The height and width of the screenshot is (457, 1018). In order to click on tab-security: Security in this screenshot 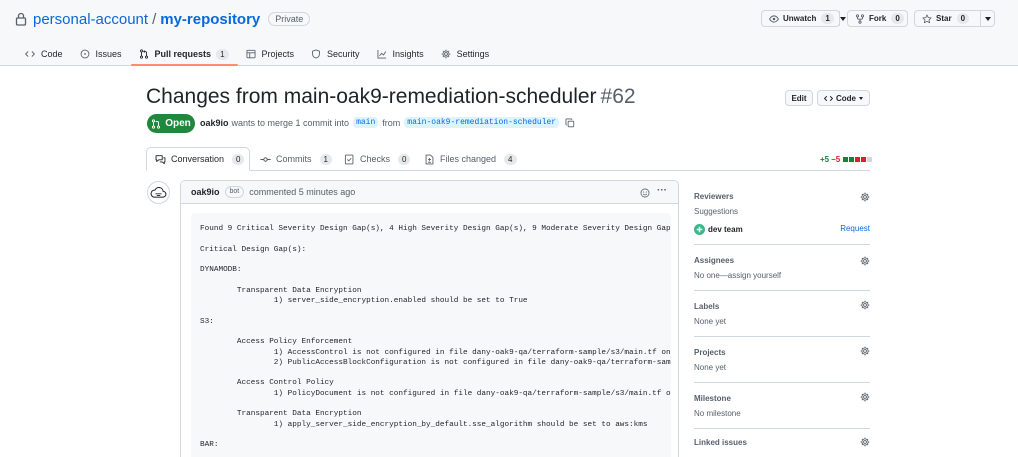, I will do `click(336, 54)`.